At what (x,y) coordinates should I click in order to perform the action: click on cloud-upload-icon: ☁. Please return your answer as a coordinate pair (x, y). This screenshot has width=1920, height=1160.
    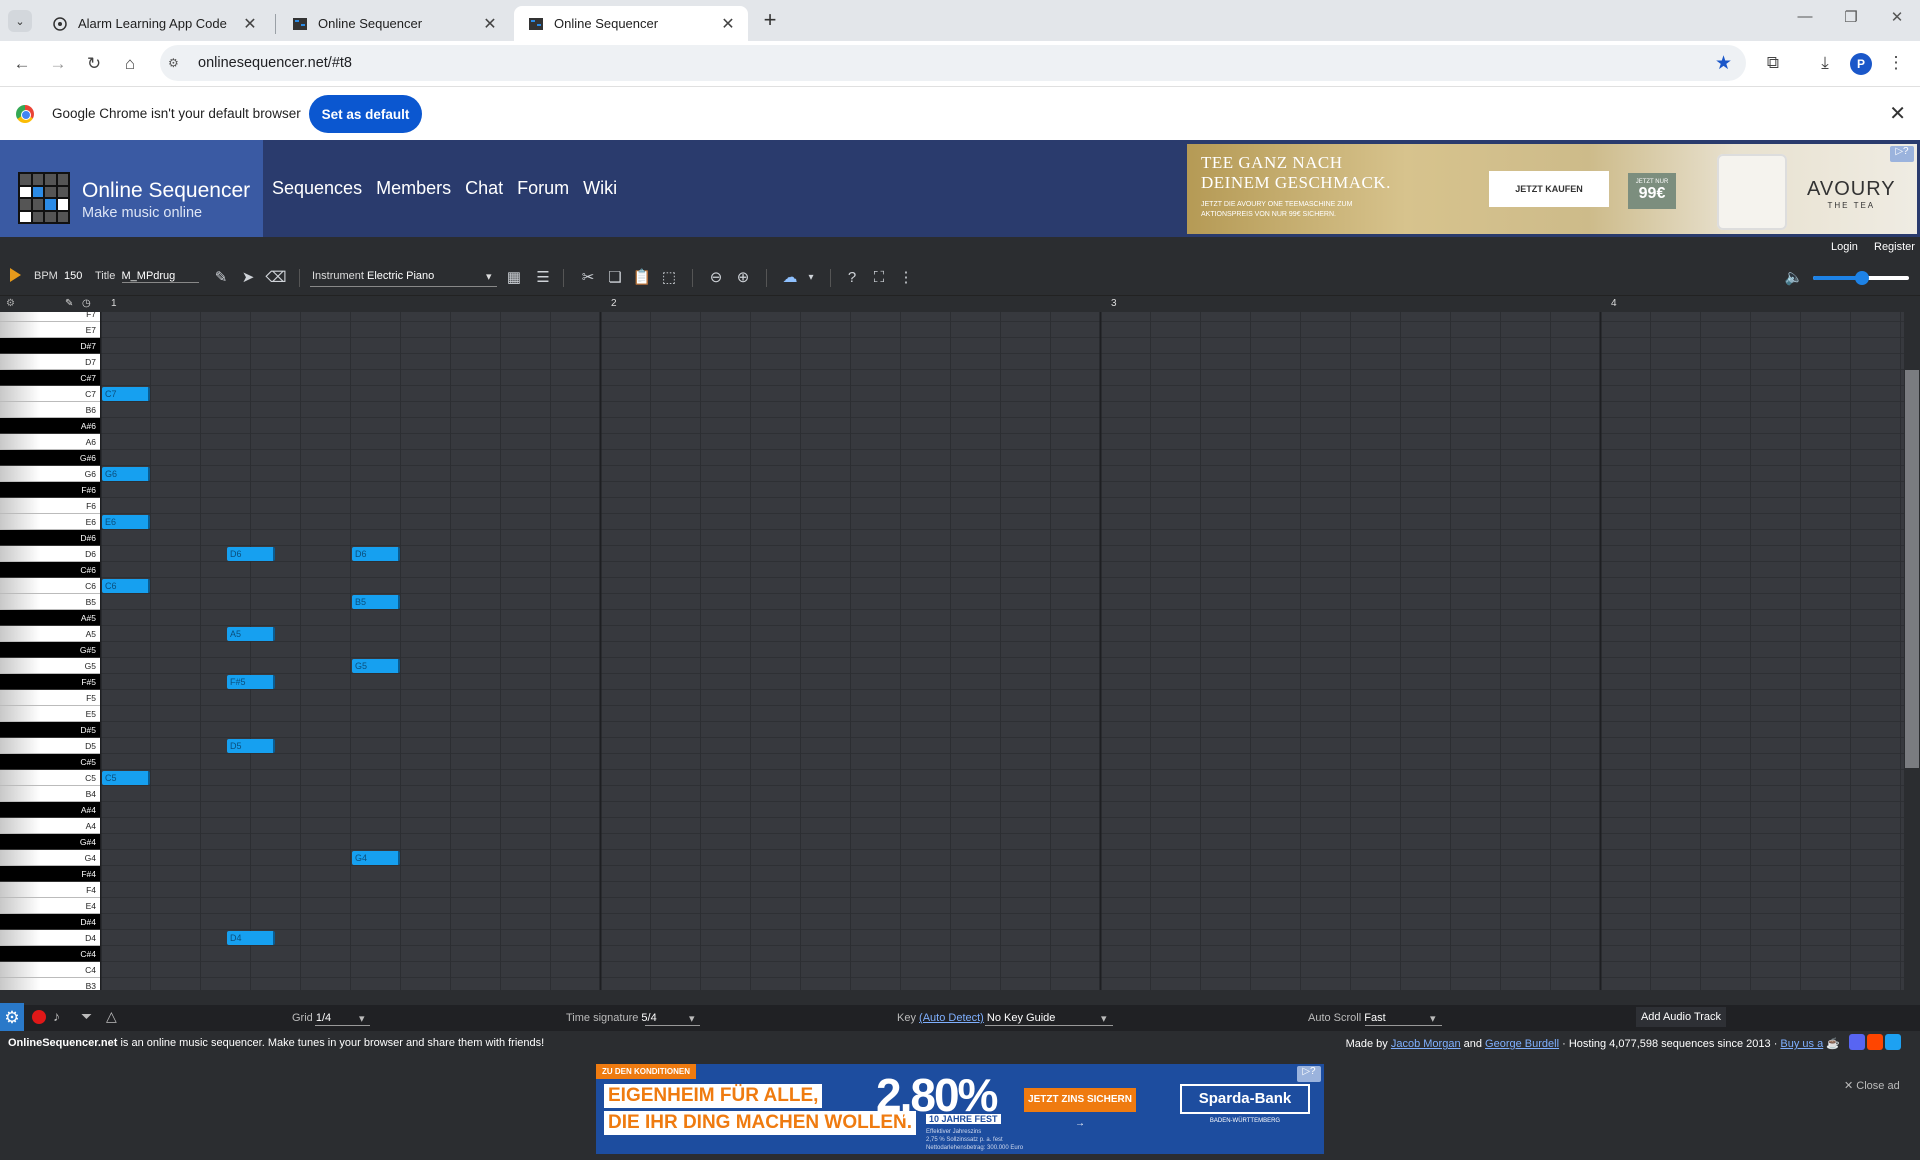
    Looking at the image, I should click on (790, 277).